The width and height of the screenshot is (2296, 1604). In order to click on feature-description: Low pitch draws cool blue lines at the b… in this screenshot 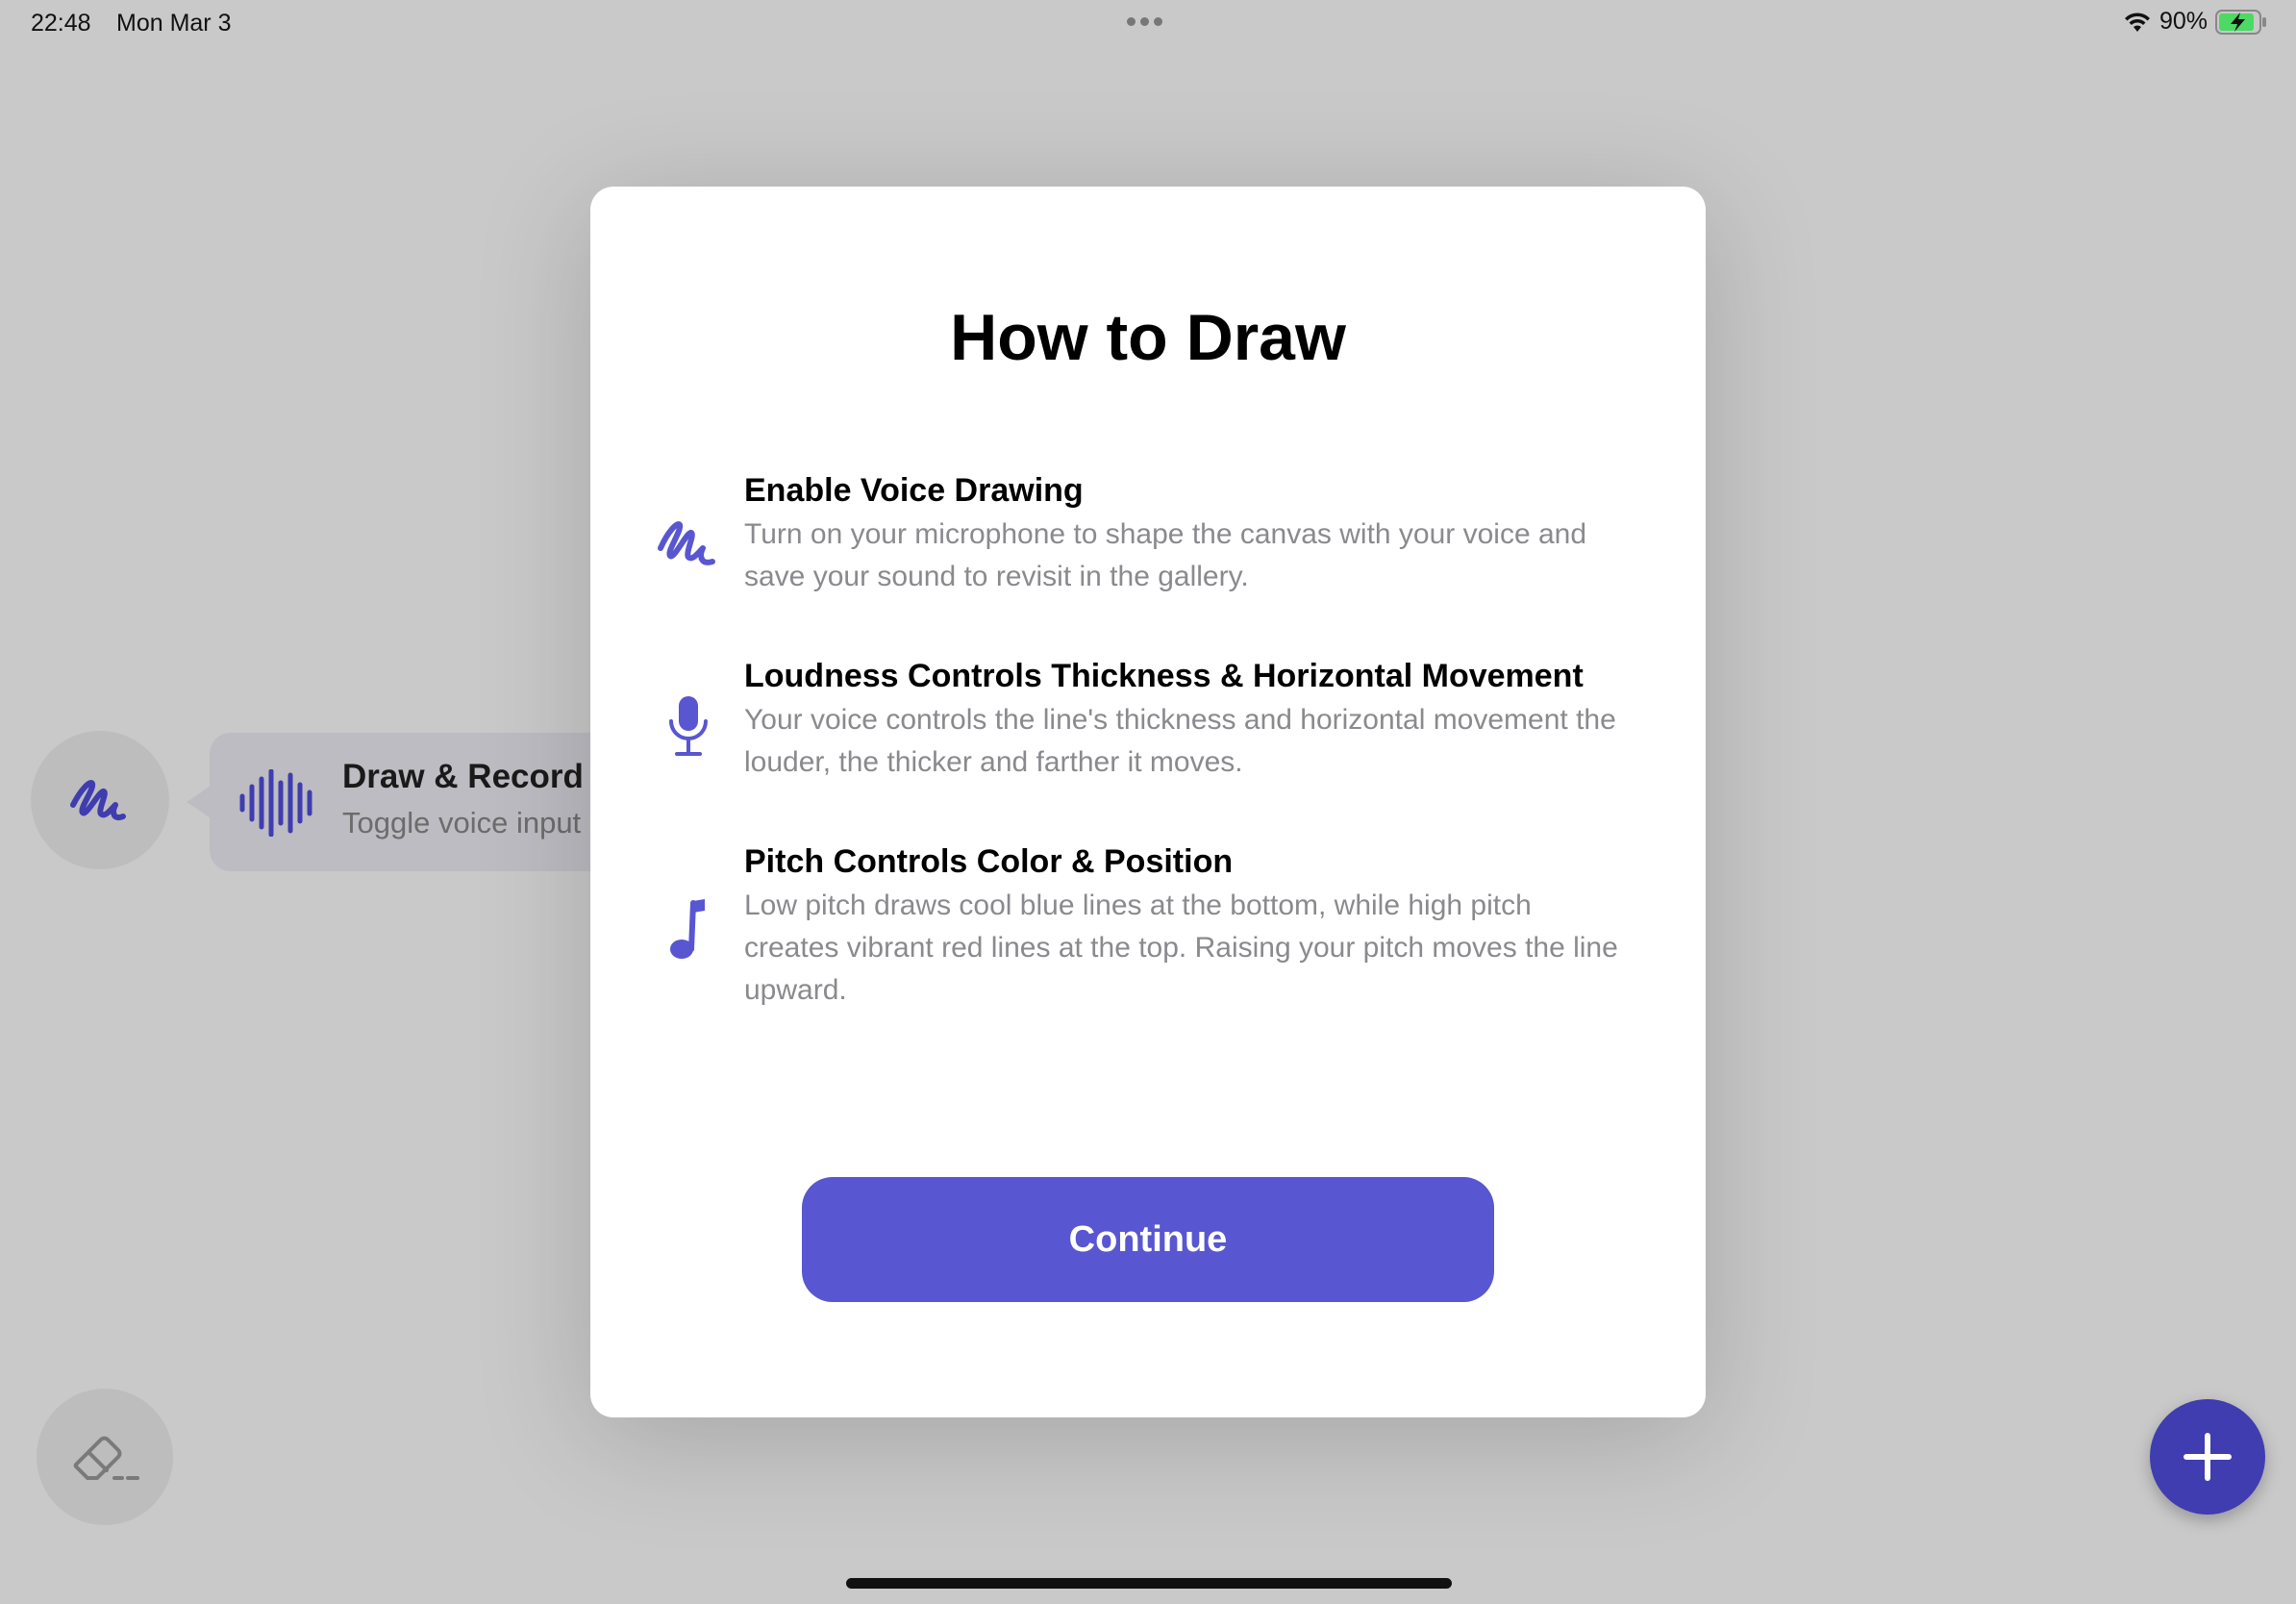, I will do `click(1205, 948)`.